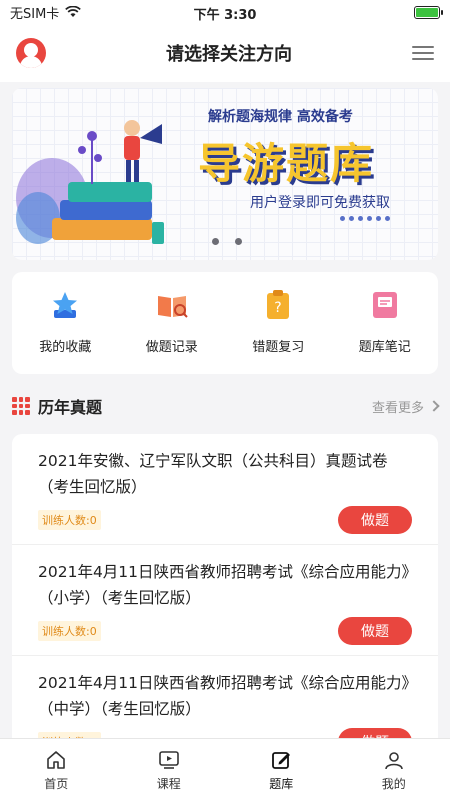  What do you see at coordinates (281, 769) in the screenshot?
I see `tab-question-bank: 题库` at bounding box center [281, 769].